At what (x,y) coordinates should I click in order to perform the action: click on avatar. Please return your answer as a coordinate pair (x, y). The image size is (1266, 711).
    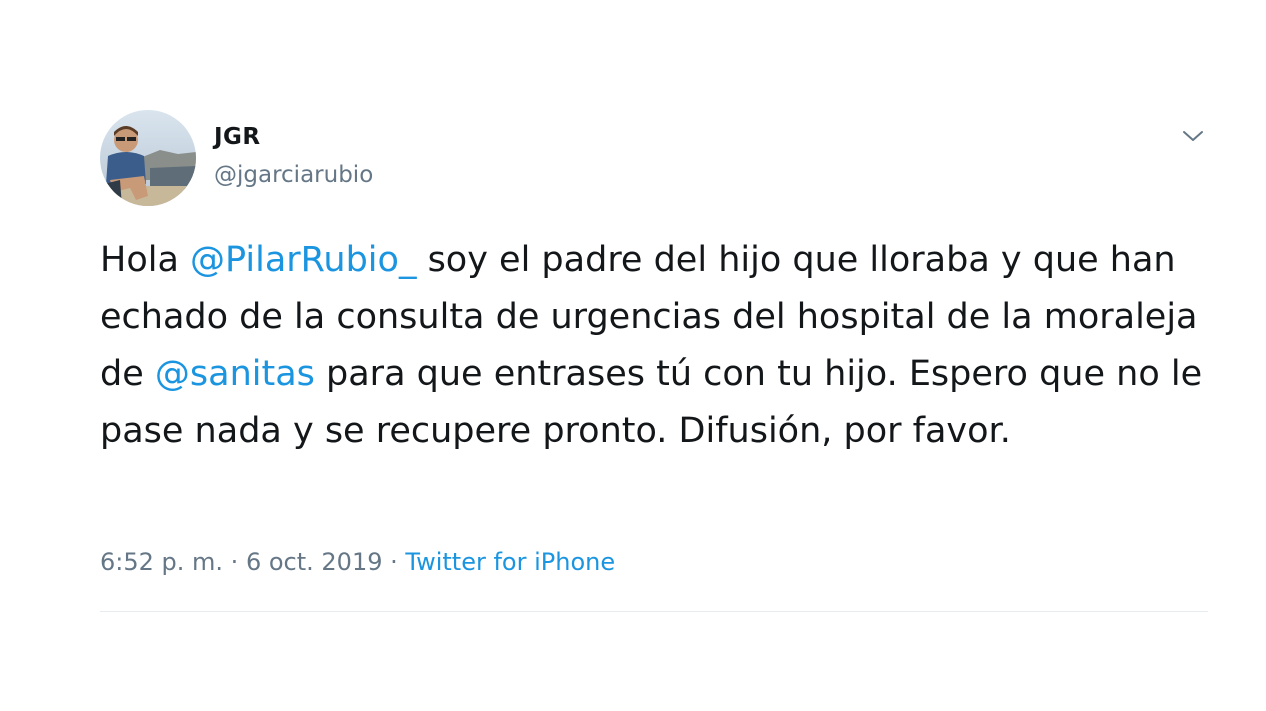
    Looking at the image, I should click on (148, 158).